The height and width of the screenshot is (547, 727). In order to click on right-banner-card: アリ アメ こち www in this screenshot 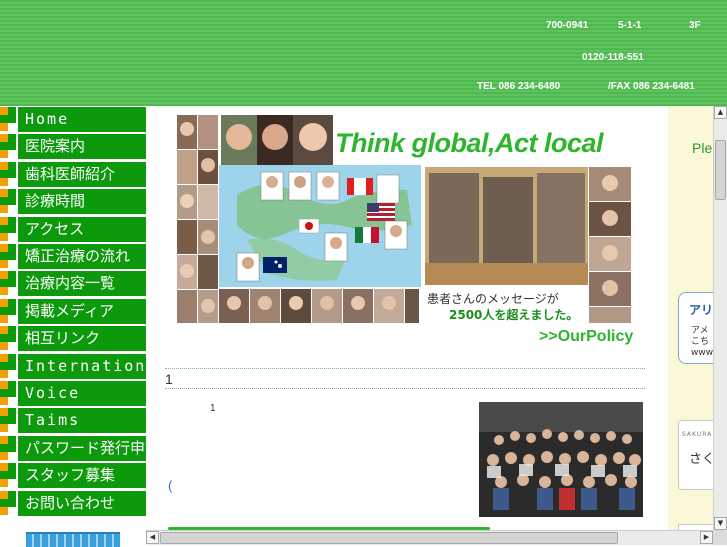, I will do `click(695, 328)`.